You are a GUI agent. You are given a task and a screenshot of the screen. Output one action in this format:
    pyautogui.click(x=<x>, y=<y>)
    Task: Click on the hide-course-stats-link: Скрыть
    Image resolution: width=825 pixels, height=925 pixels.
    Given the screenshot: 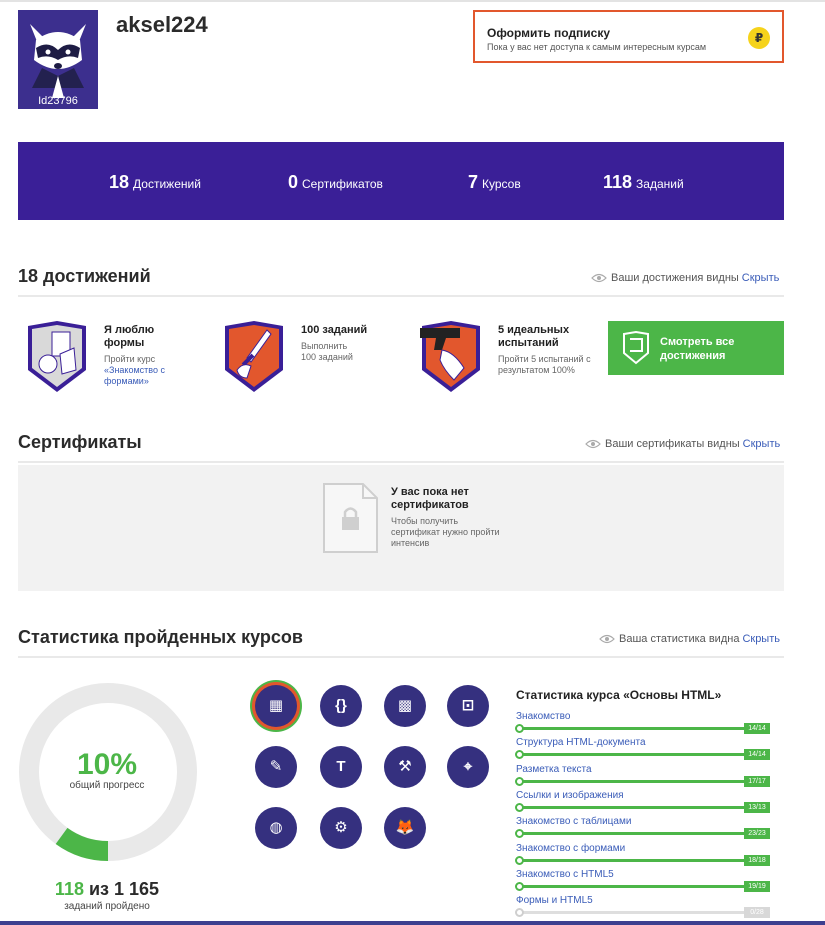 What is the action you would take?
    pyautogui.click(x=761, y=639)
    